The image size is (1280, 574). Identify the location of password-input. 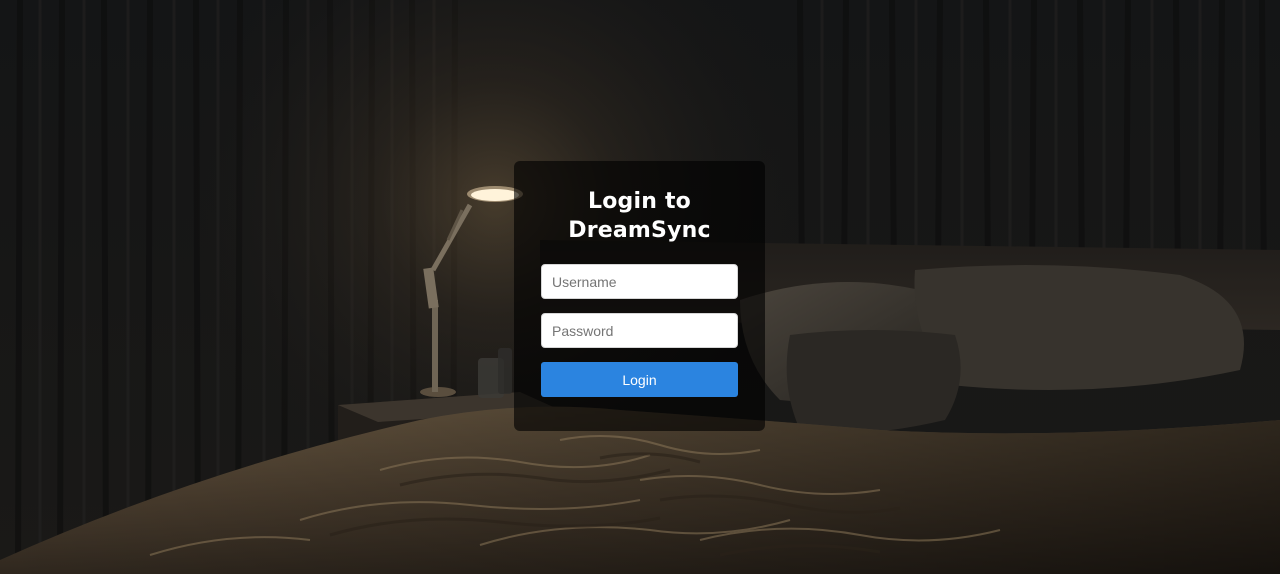
(639, 330).